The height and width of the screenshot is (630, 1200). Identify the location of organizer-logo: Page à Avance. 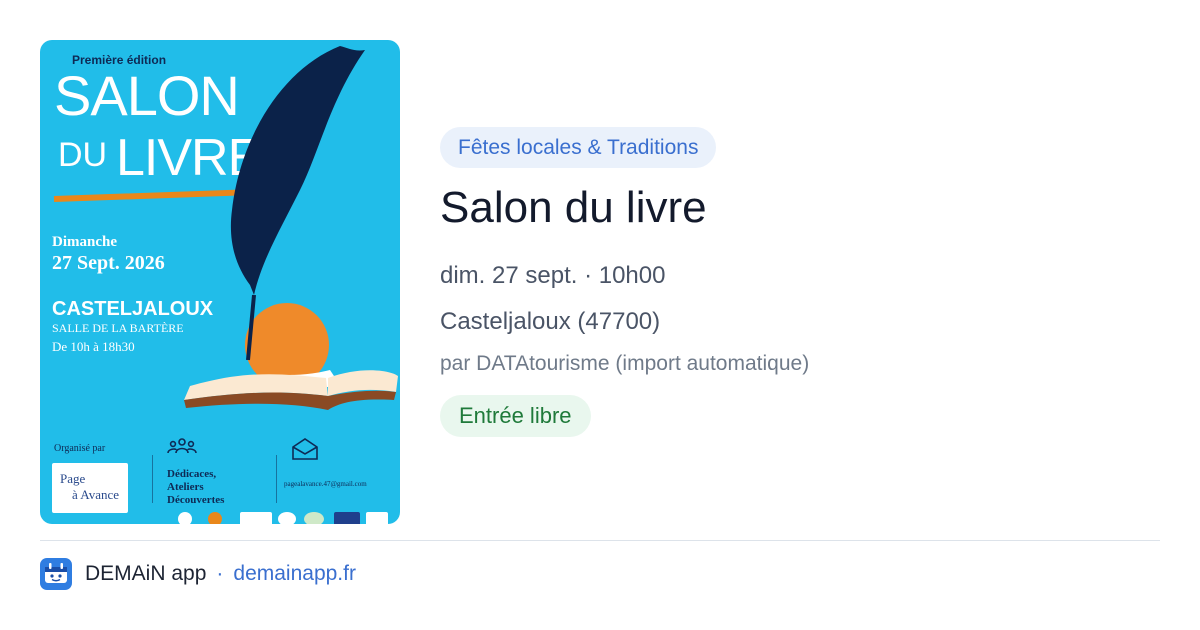
(90, 488).